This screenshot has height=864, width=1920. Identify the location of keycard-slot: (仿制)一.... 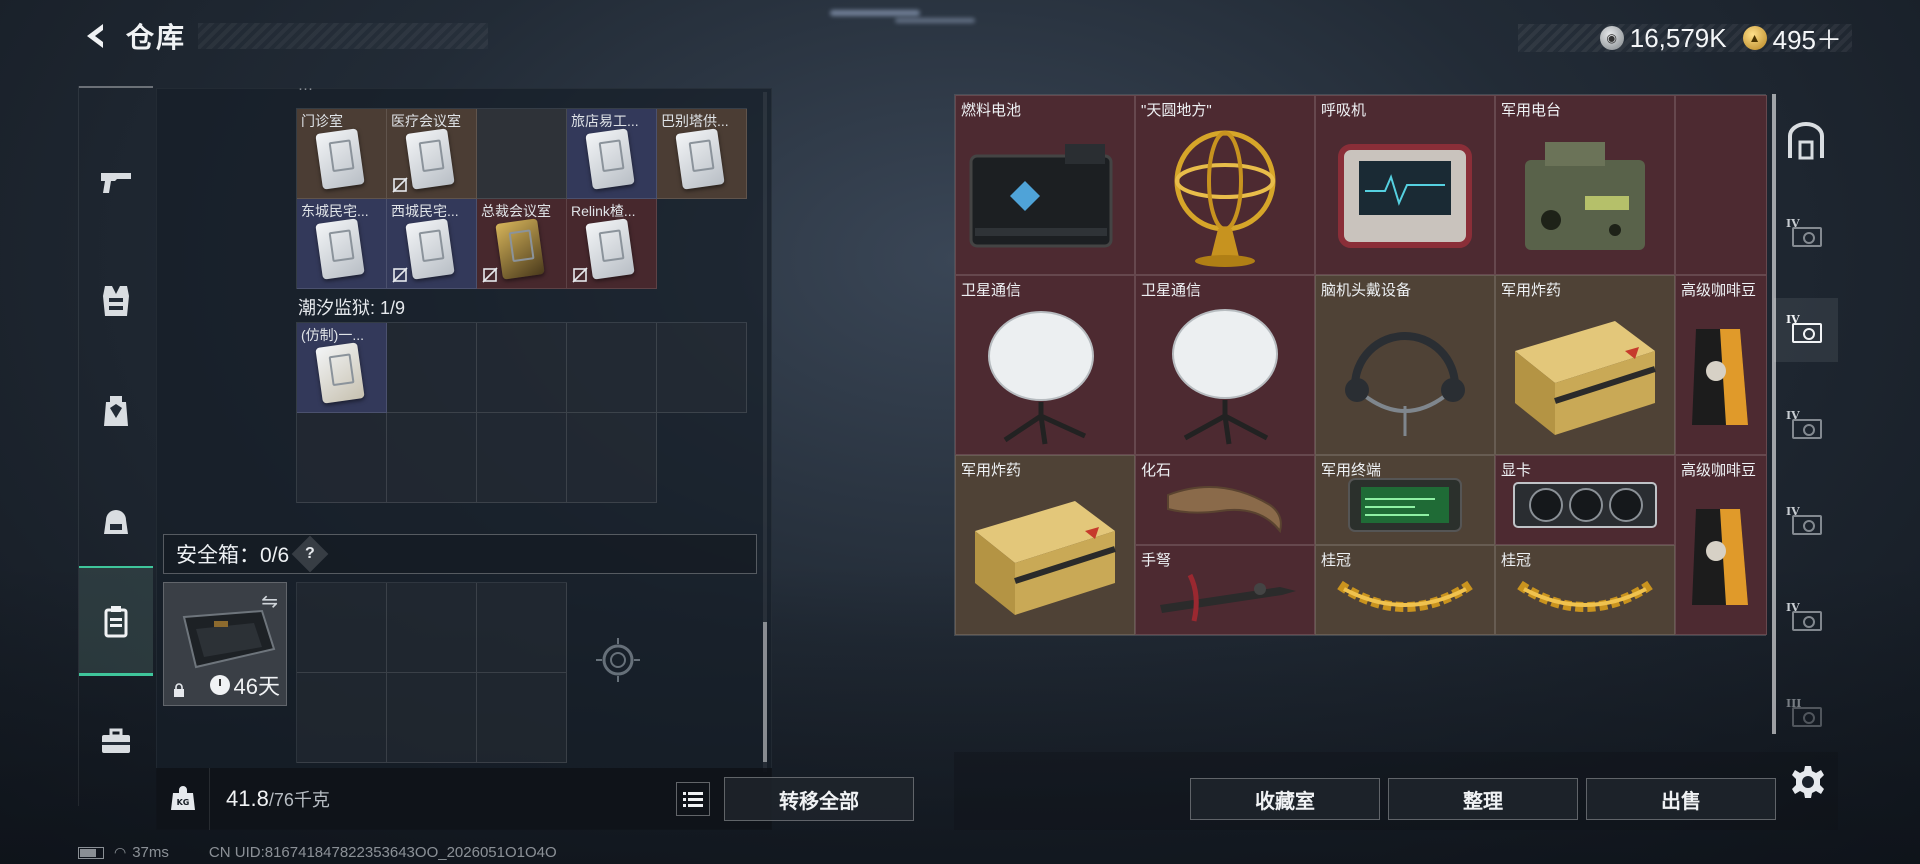
(342, 368).